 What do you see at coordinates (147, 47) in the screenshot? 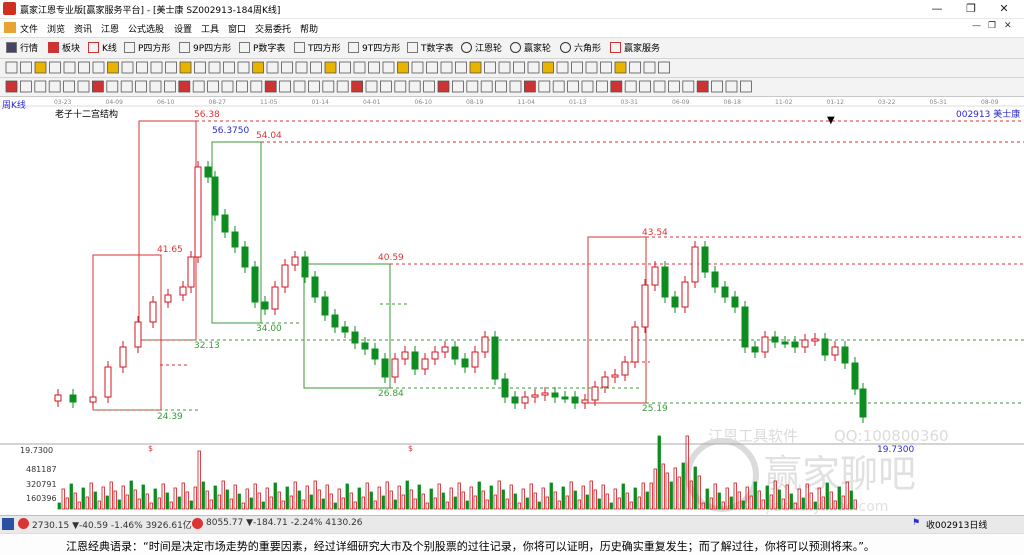
I see `toolbar-p-square: P四方形` at bounding box center [147, 47].